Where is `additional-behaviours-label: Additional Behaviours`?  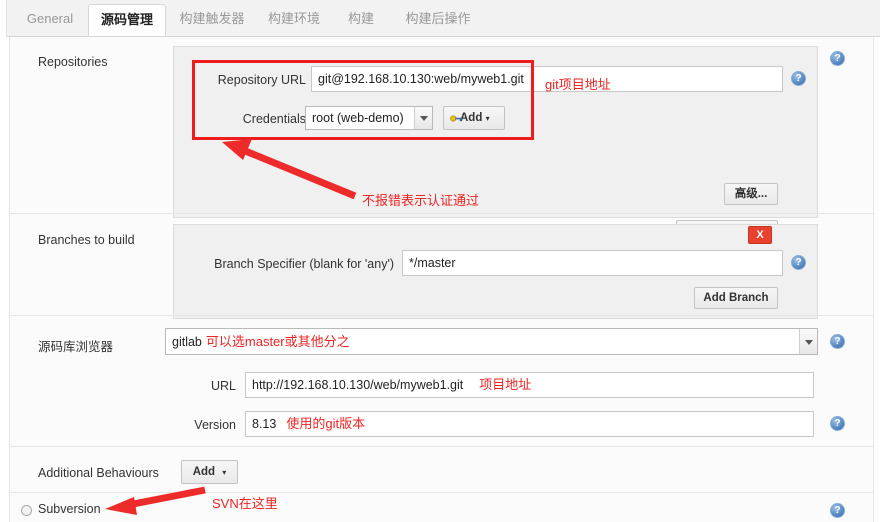 additional-behaviours-label: Additional Behaviours is located at coordinates (98, 473).